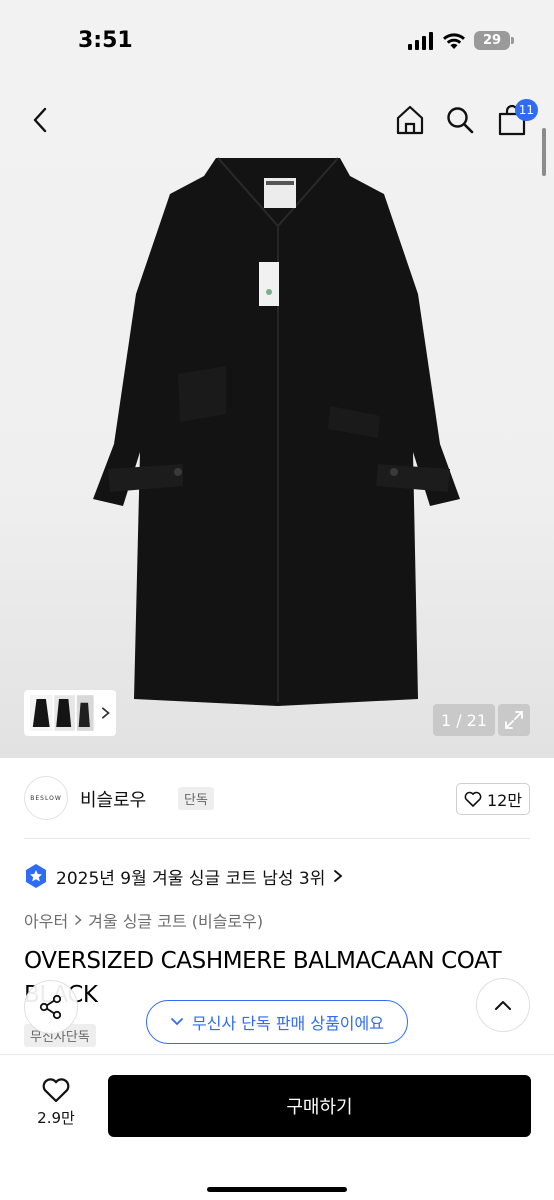 The width and height of the screenshot is (554, 1200). What do you see at coordinates (62, 713) in the screenshot?
I see `thumbnail-image` at bounding box center [62, 713].